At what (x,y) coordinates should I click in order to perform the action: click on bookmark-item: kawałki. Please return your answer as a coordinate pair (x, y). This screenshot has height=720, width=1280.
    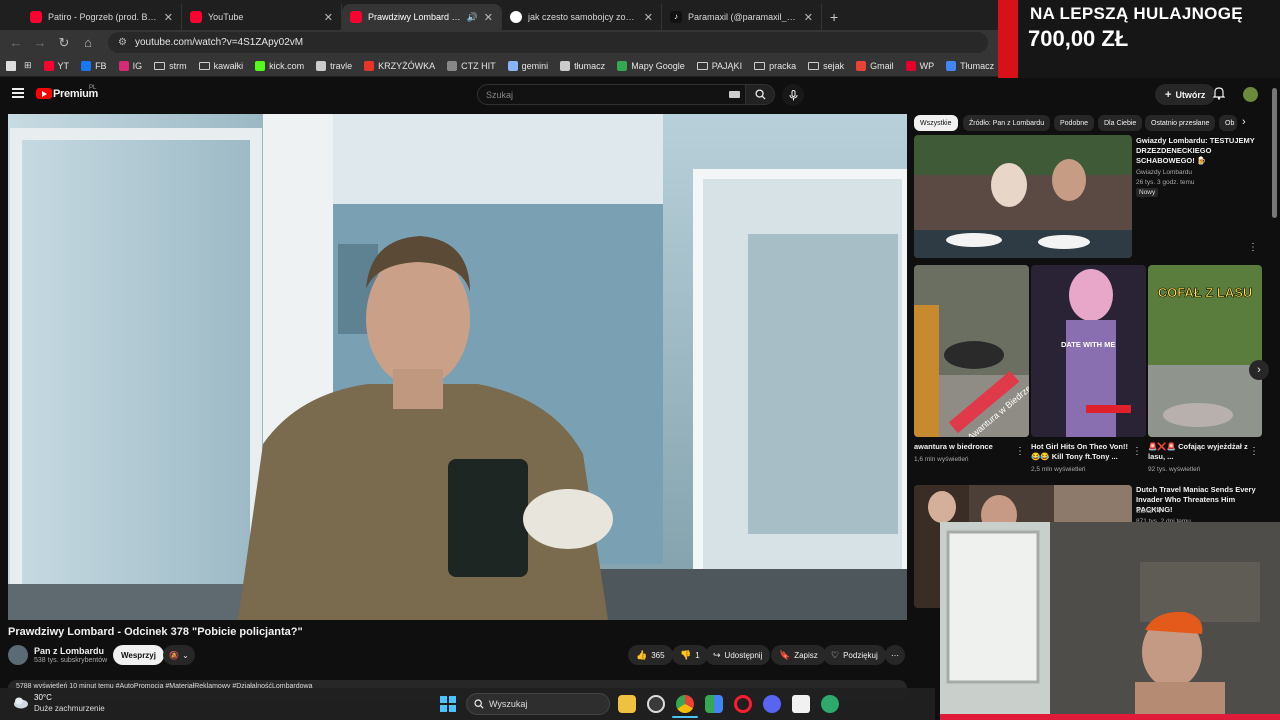
    Looking at the image, I should click on (220, 66).